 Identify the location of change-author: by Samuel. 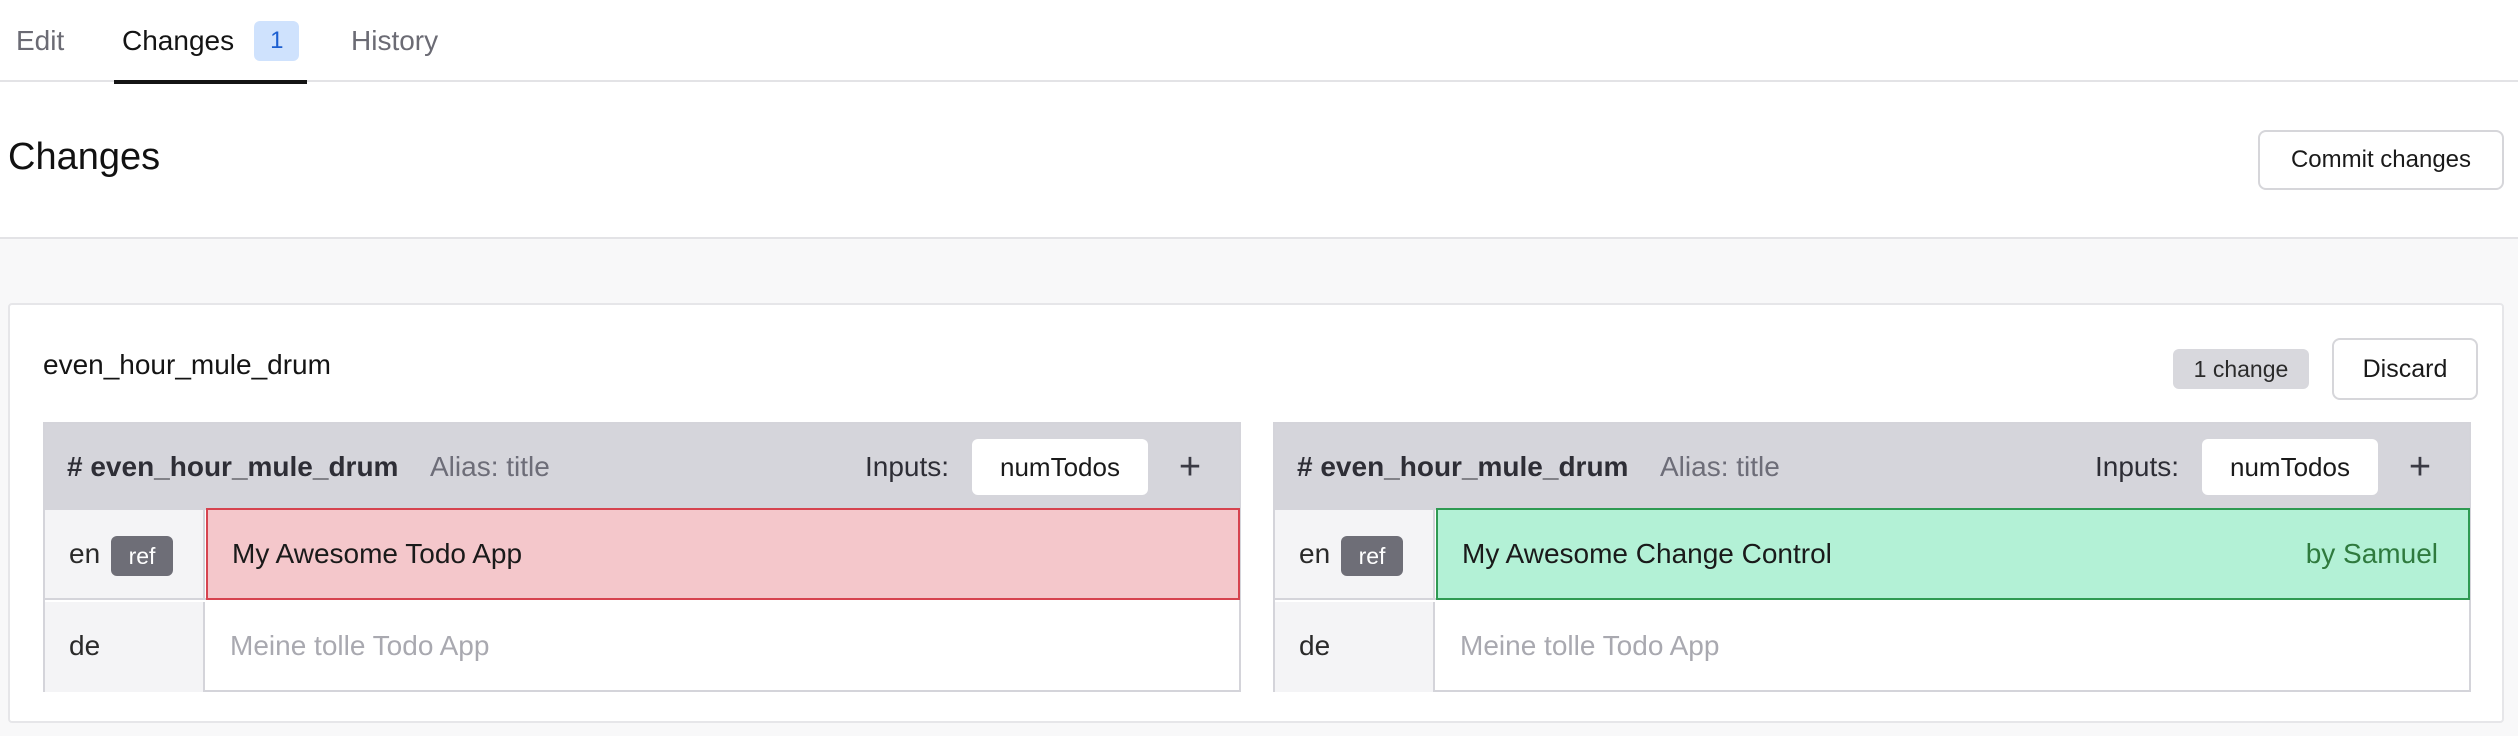
(2371, 553).